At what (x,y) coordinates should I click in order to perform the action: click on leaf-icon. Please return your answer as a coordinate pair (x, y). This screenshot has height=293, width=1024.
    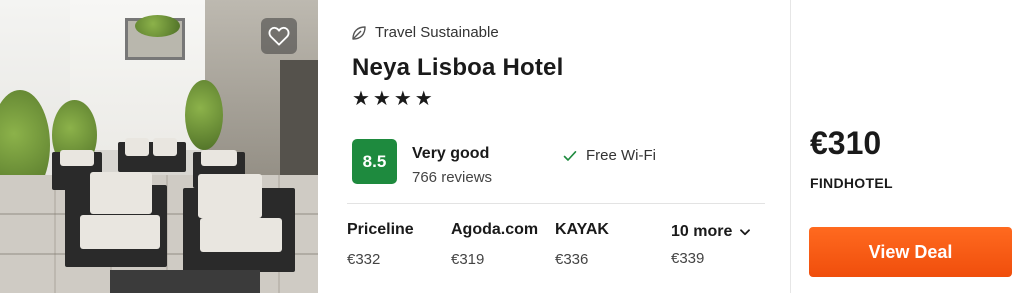
    Looking at the image, I should click on (359, 32).